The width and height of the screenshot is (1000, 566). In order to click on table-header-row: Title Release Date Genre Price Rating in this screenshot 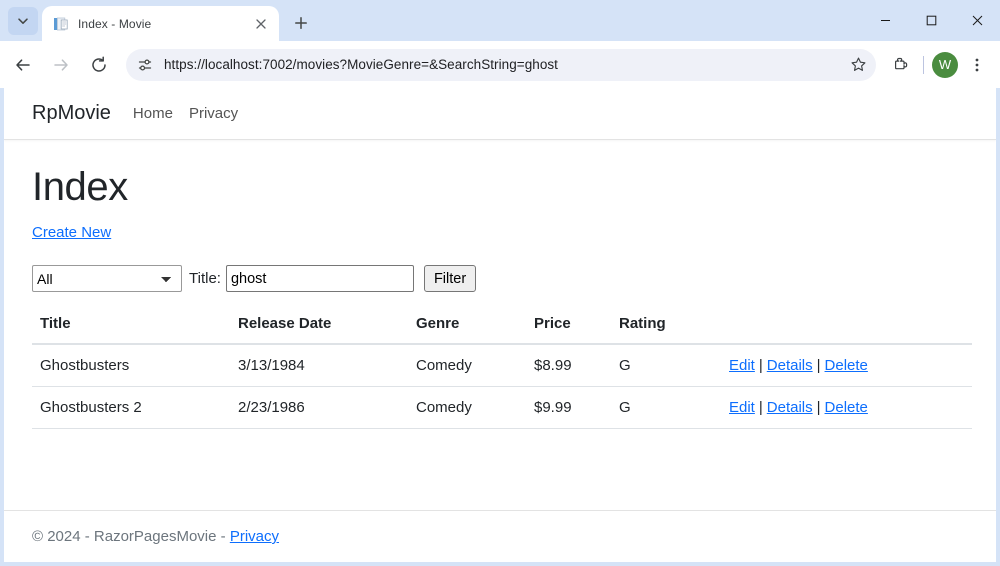, I will do `click(502, 330)`.